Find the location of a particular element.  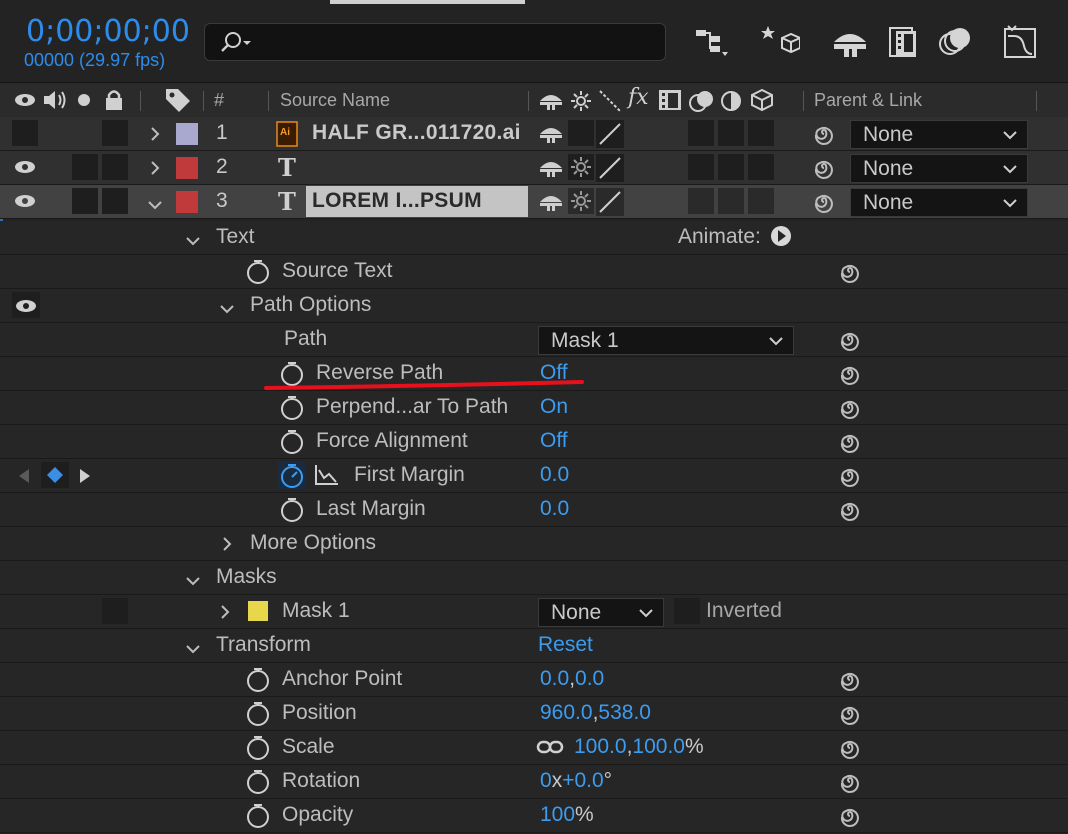

frame-blending-icon is located at coordinates (904, 42).